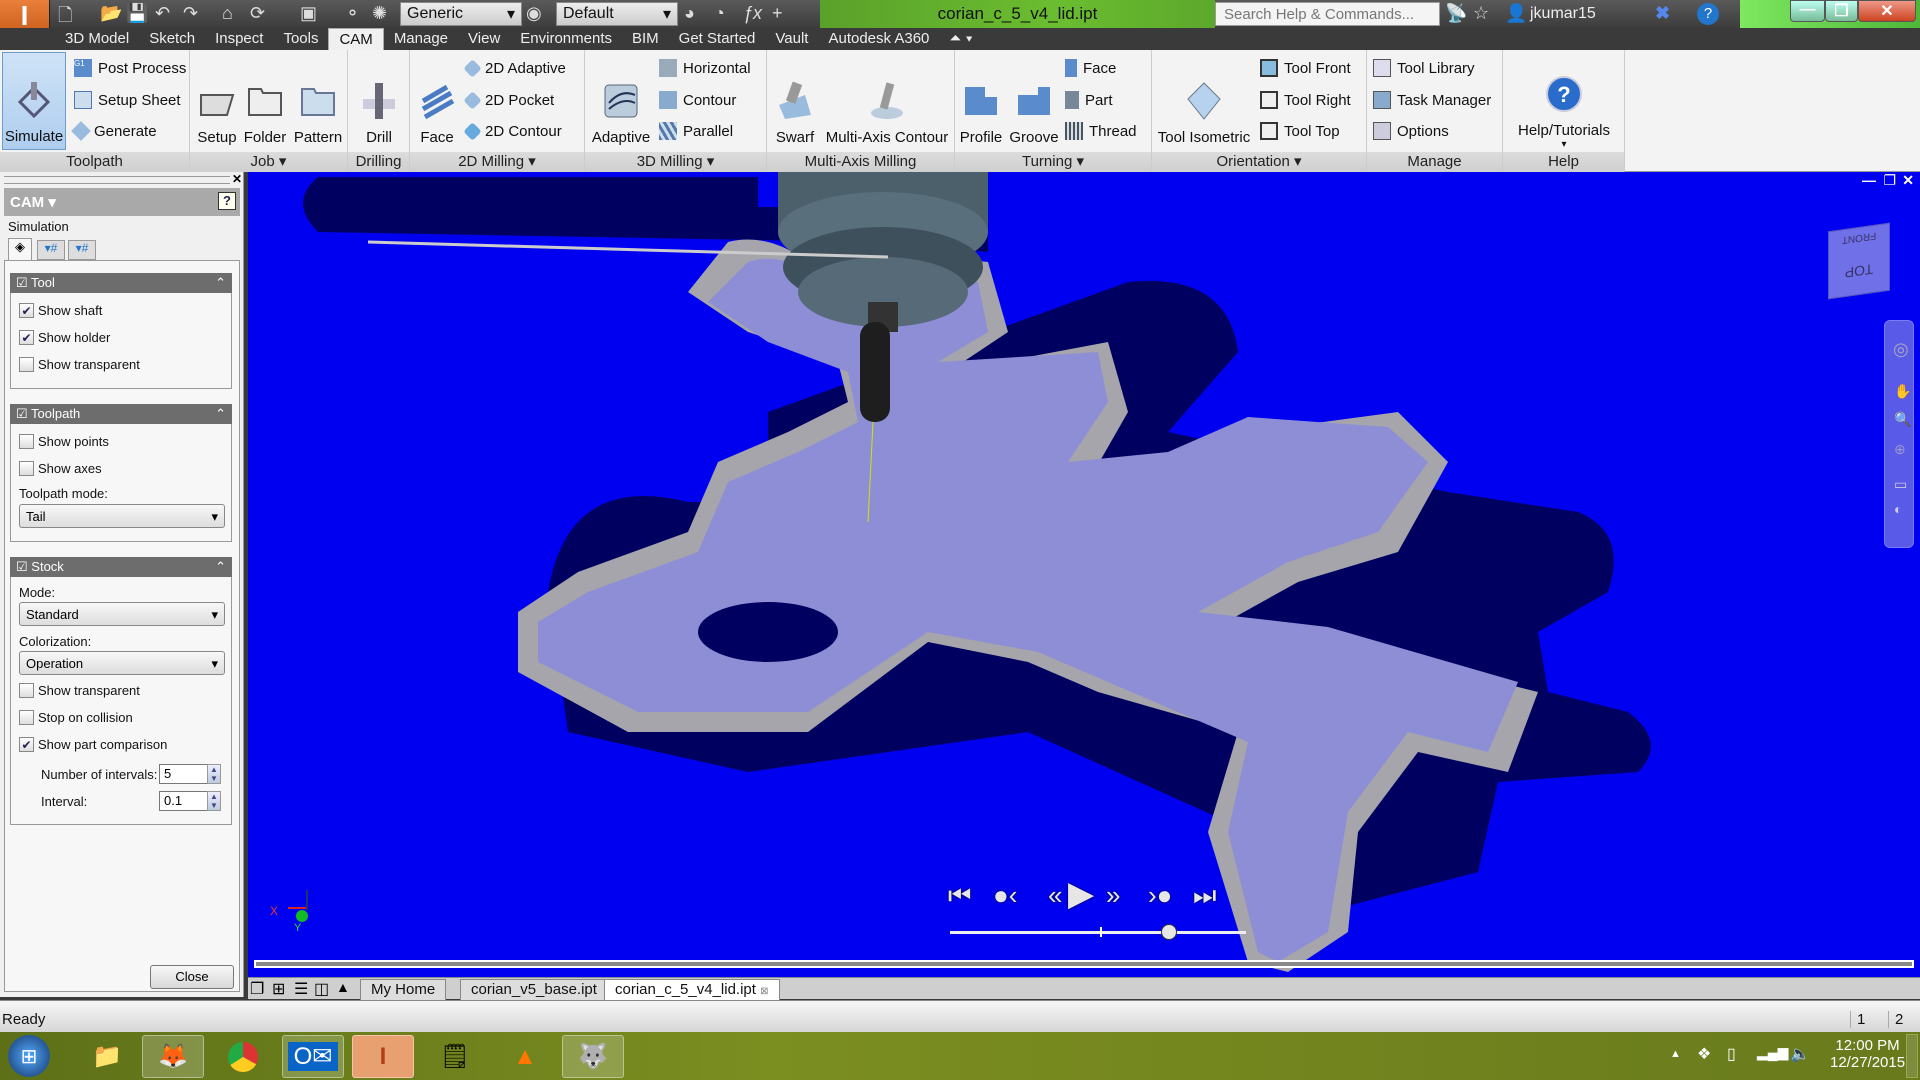 Image resolution: width=1920 pixels, height=1080 pixels. I want to click on stock-show-transparent-checkbox: Show transparent, so click(79, 690).